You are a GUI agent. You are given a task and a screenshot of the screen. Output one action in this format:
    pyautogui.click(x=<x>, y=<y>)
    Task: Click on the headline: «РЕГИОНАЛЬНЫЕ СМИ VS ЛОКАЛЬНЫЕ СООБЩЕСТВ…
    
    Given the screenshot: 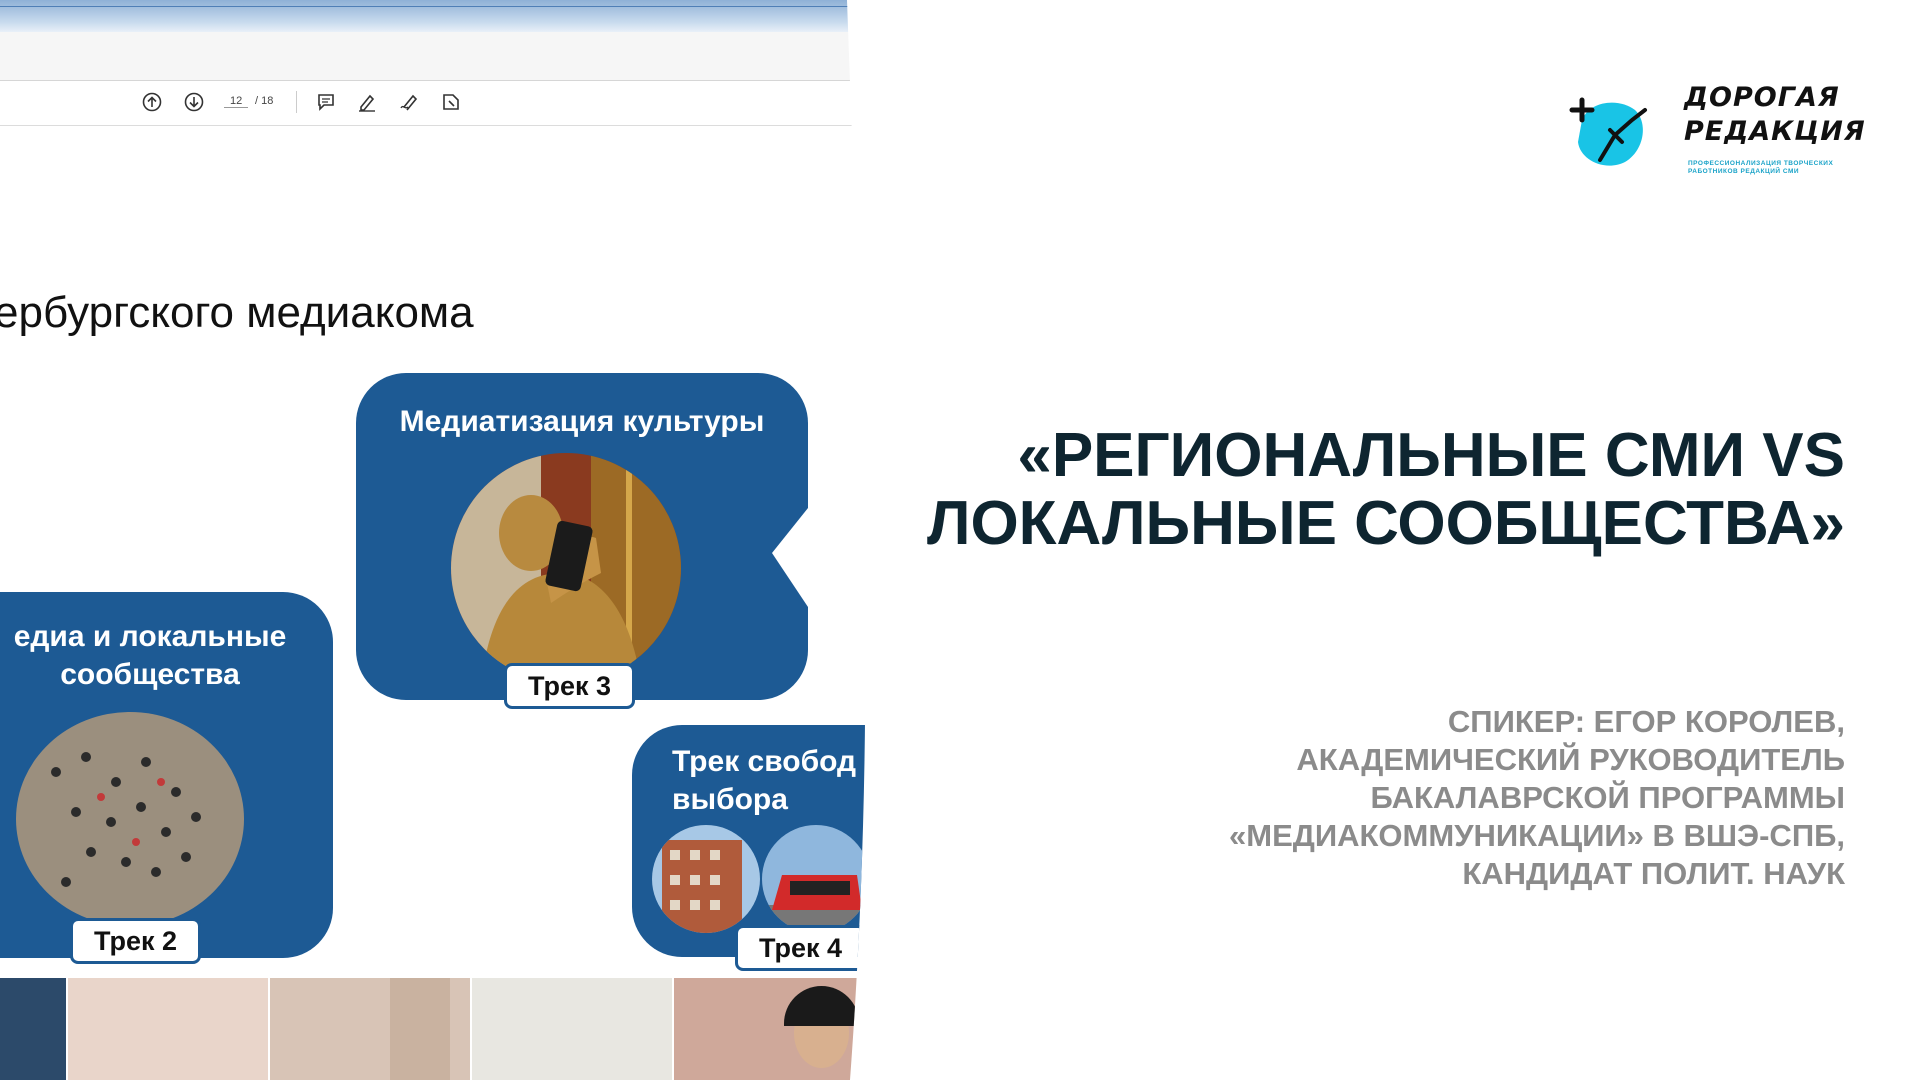 What is the action you would take?
    pyautogui.click(x=1386, y=490)
    